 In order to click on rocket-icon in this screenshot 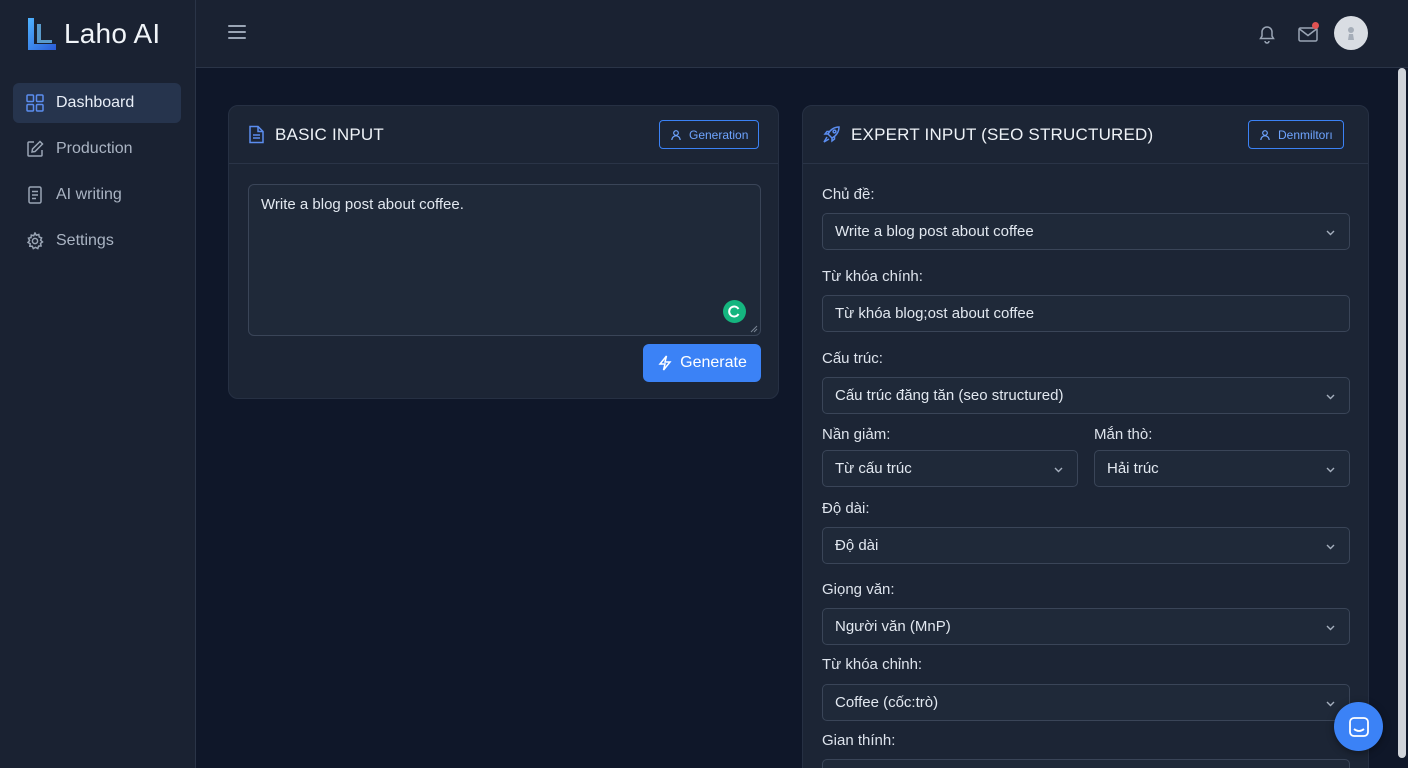, I will do `click(831, 134)`.